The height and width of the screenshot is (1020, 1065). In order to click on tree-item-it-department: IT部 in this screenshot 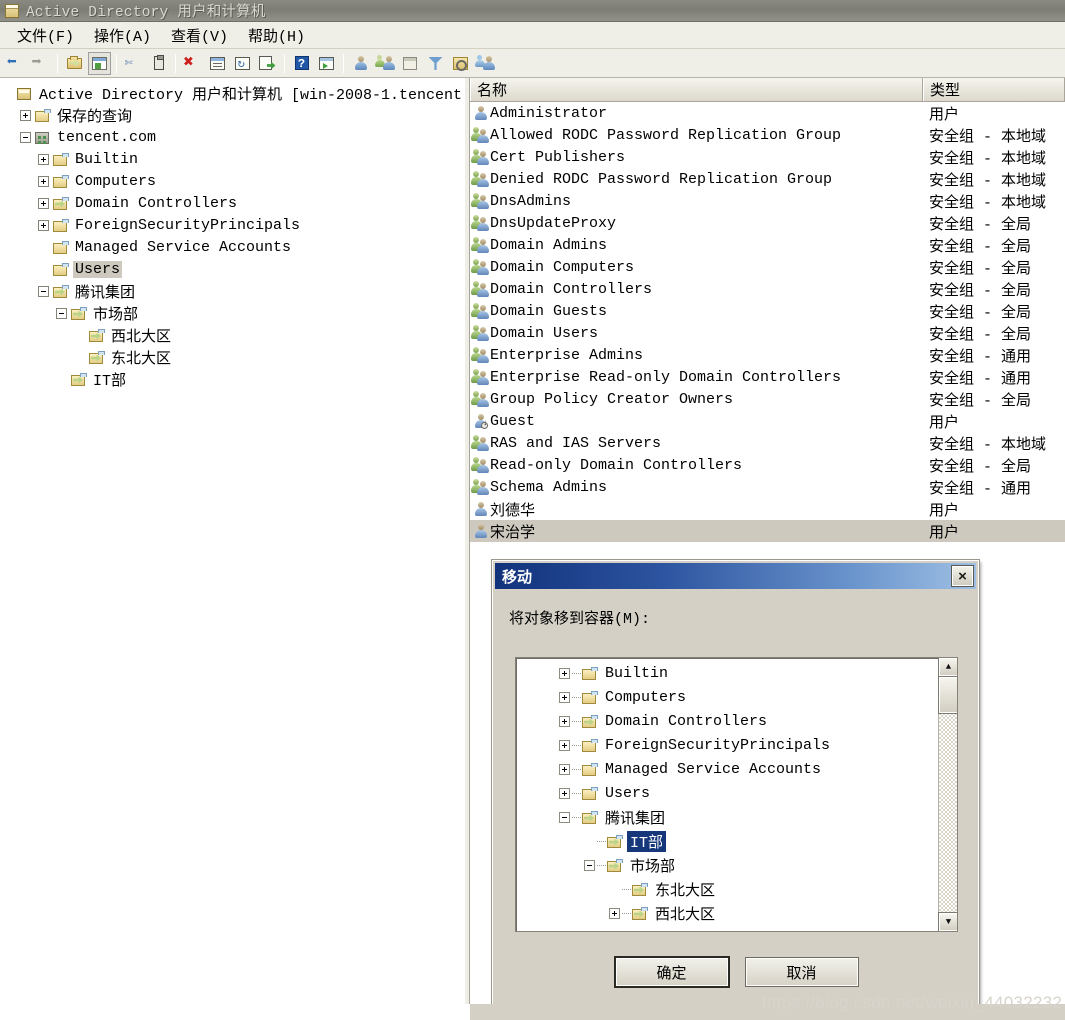, I will do `click(233, 379)`.